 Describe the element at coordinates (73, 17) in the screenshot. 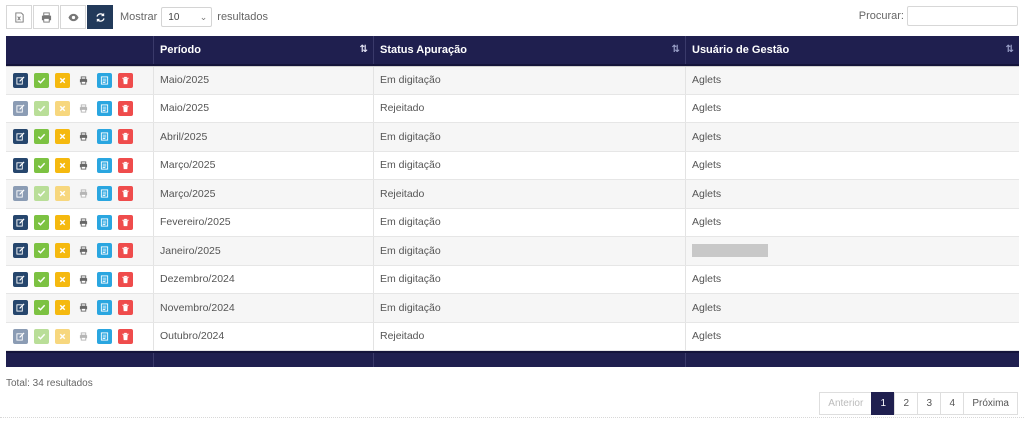

I see `view-button` at that location.